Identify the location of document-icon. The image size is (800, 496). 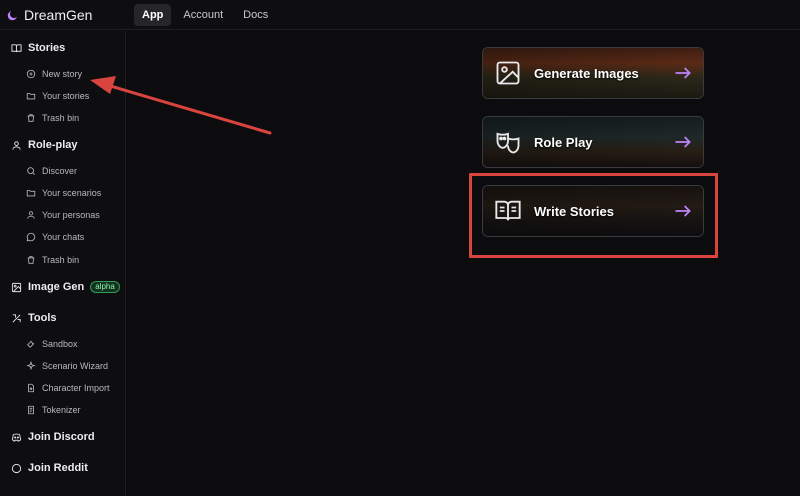
(31, 410).